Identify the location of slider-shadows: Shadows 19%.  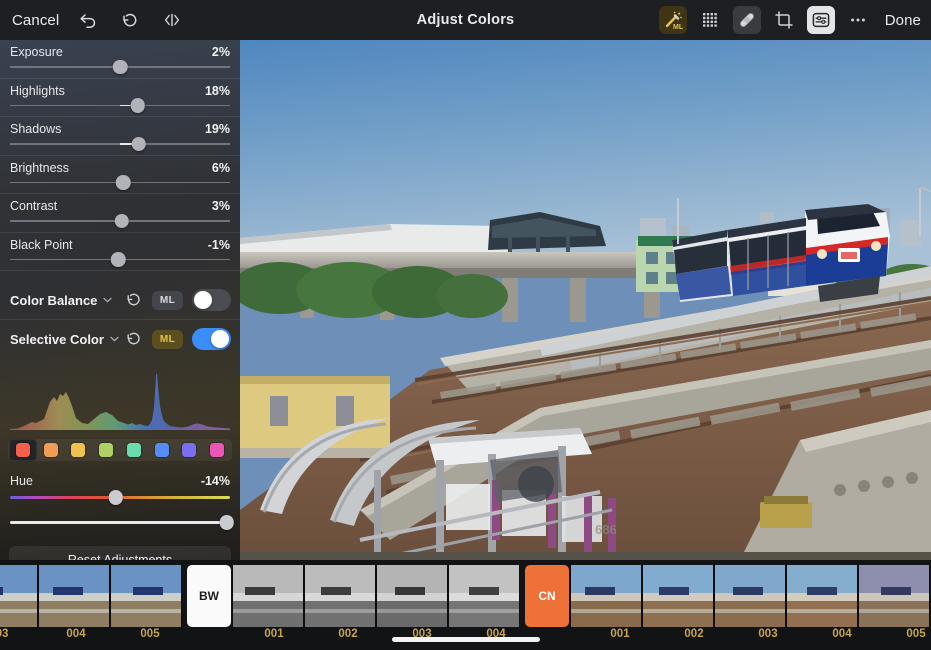
(120, 136).